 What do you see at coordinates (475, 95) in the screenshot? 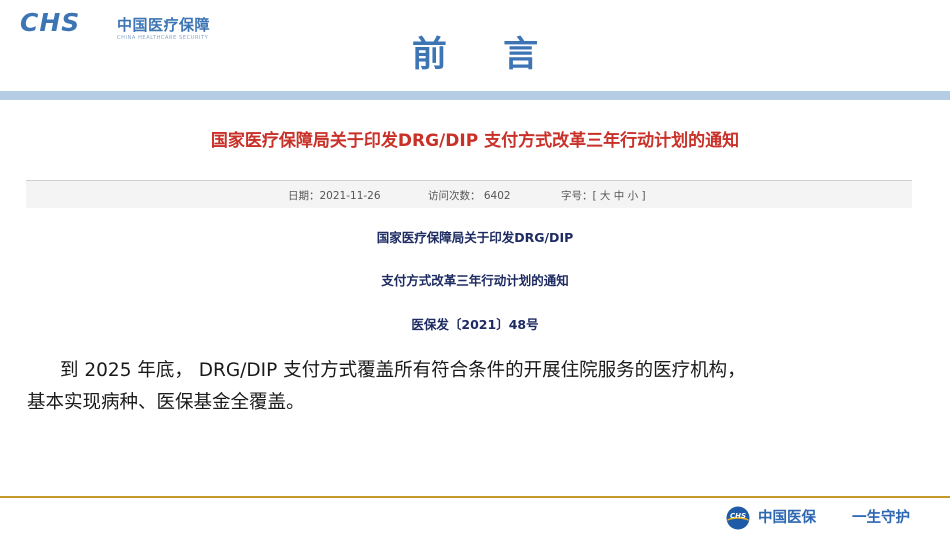
I see `title-divider-band` at bounding box center [475, 95].